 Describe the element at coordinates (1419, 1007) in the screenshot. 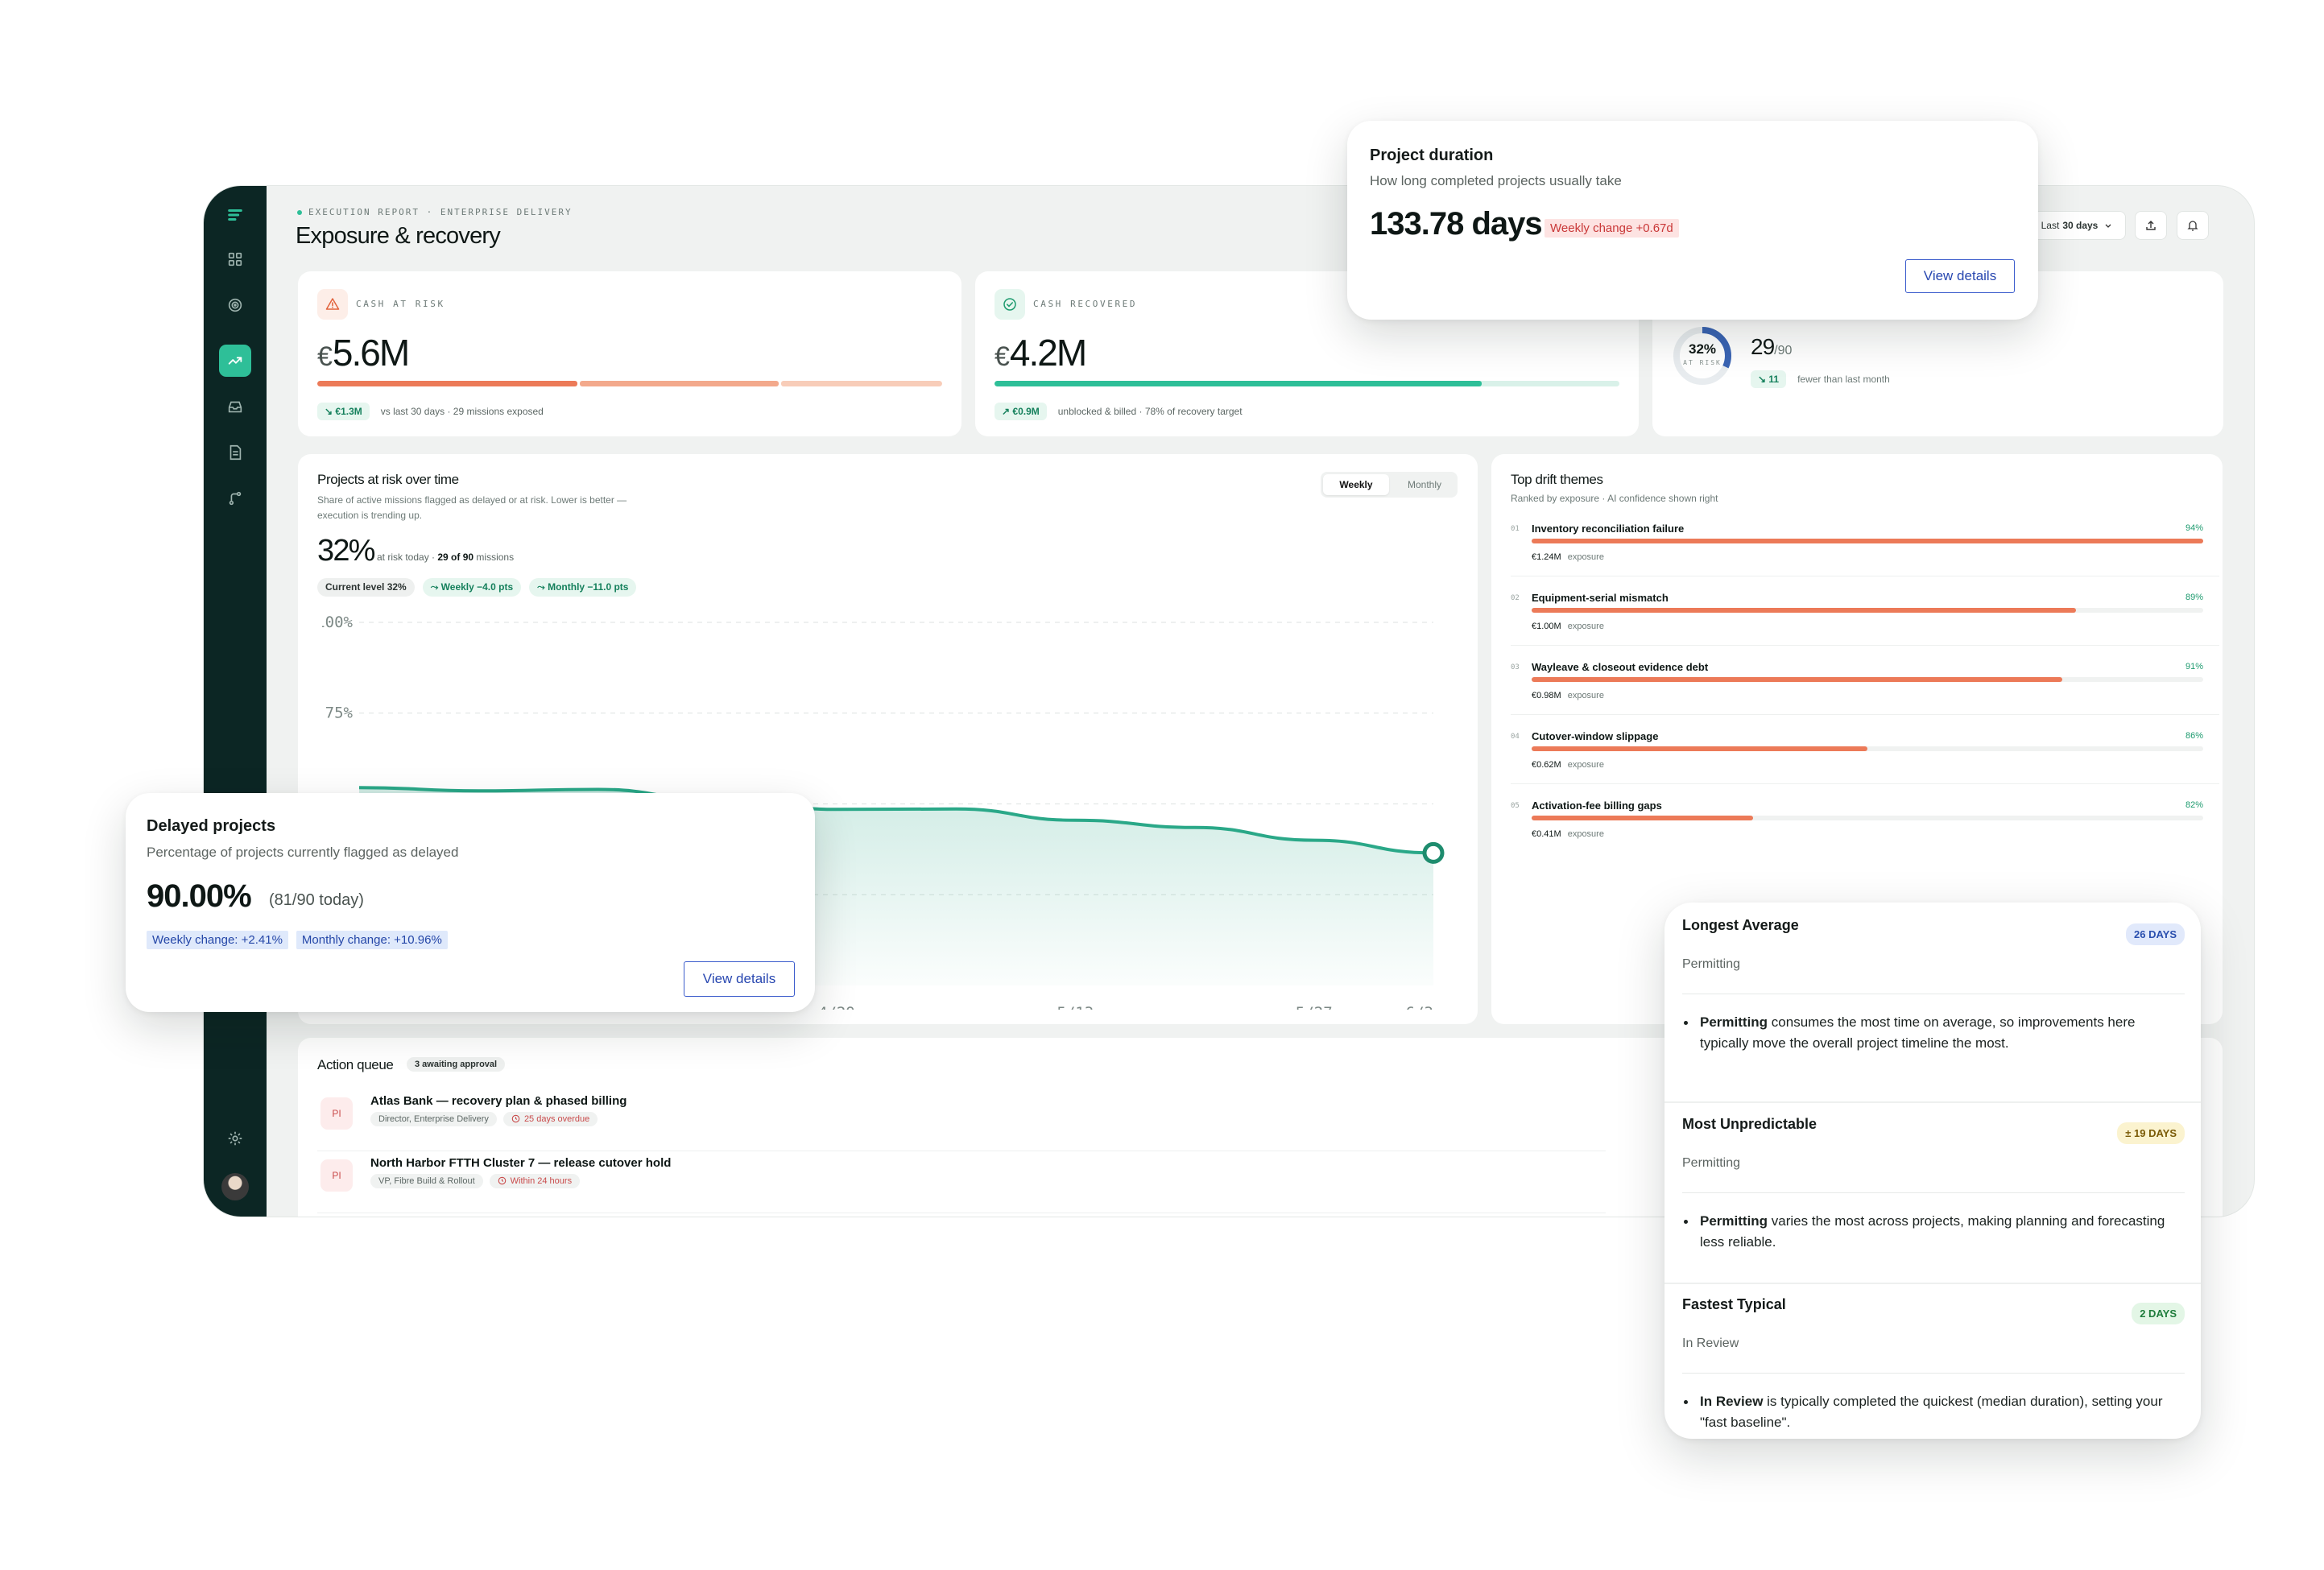

I see `x-tick-label: 6/3` at that location.